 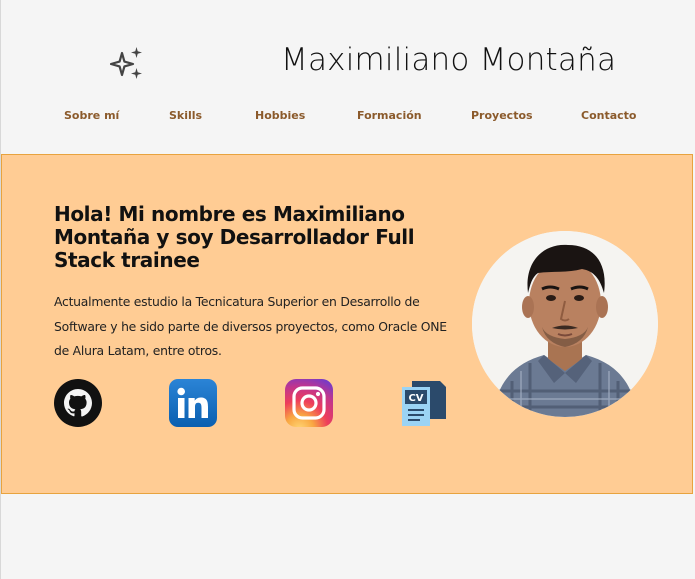 I want to click on instagram-link, so click(x=309, y=403).